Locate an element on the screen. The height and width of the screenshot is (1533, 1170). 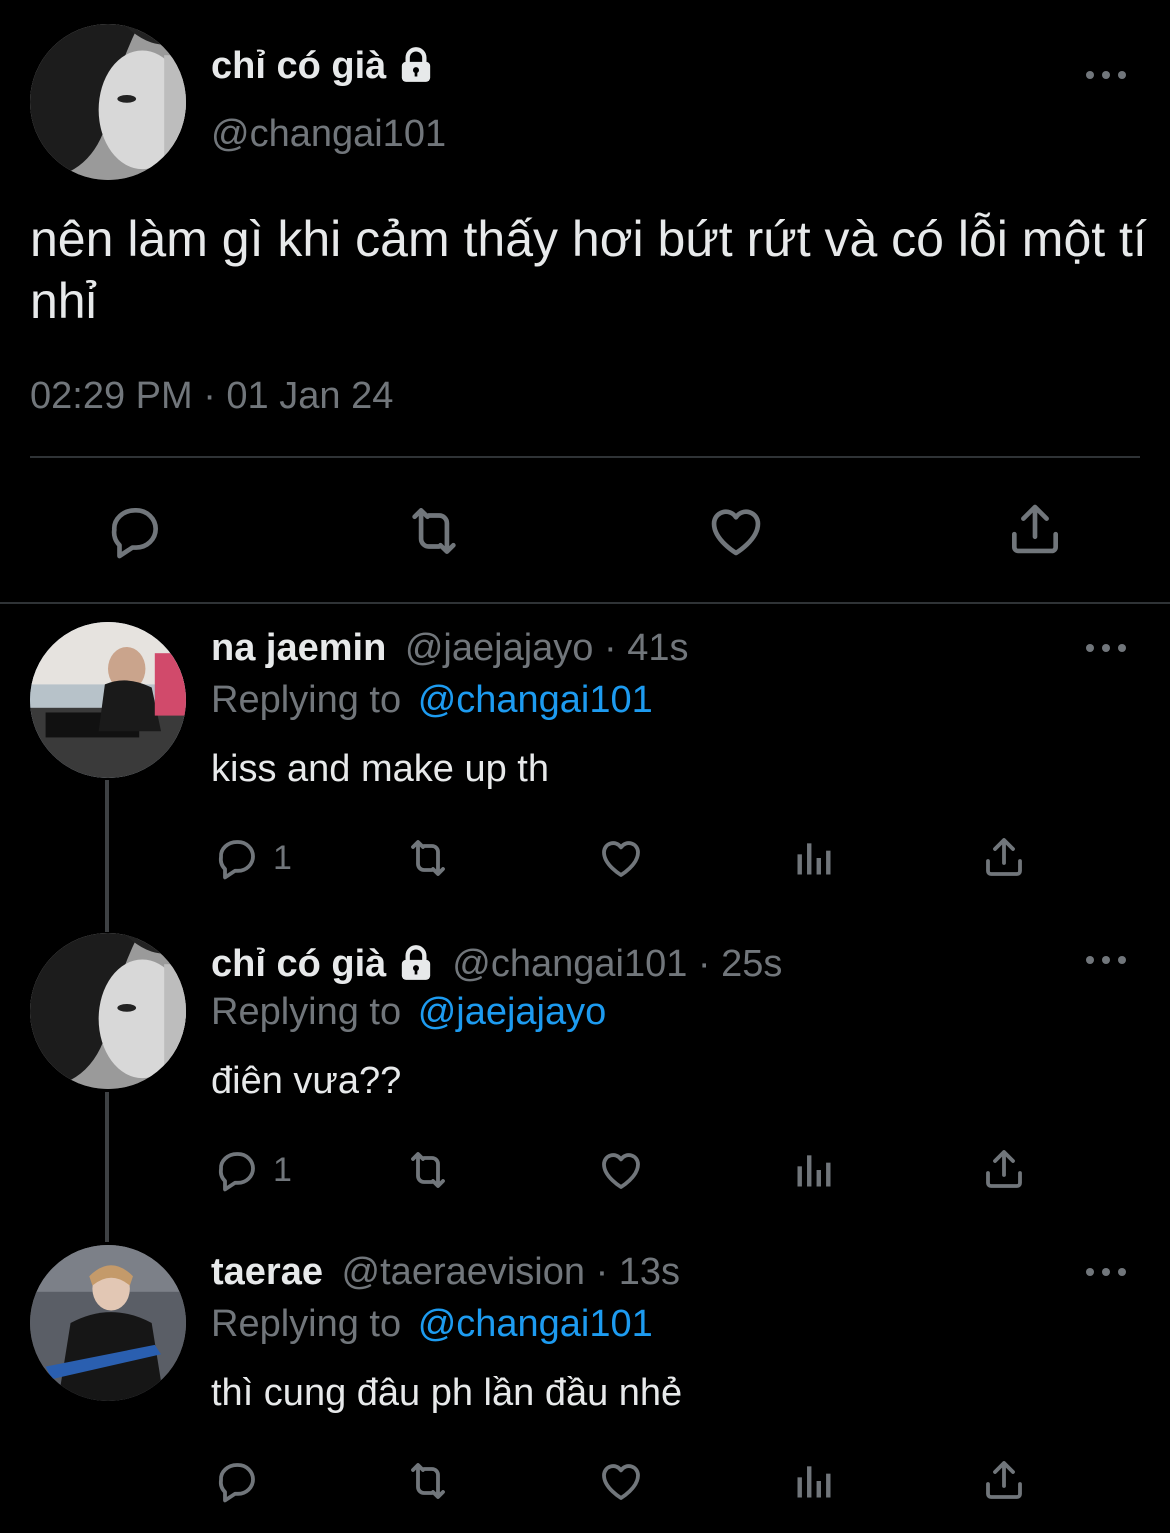
handle-time: @taeraevision · 13s is located at coordinates (511, 1272).